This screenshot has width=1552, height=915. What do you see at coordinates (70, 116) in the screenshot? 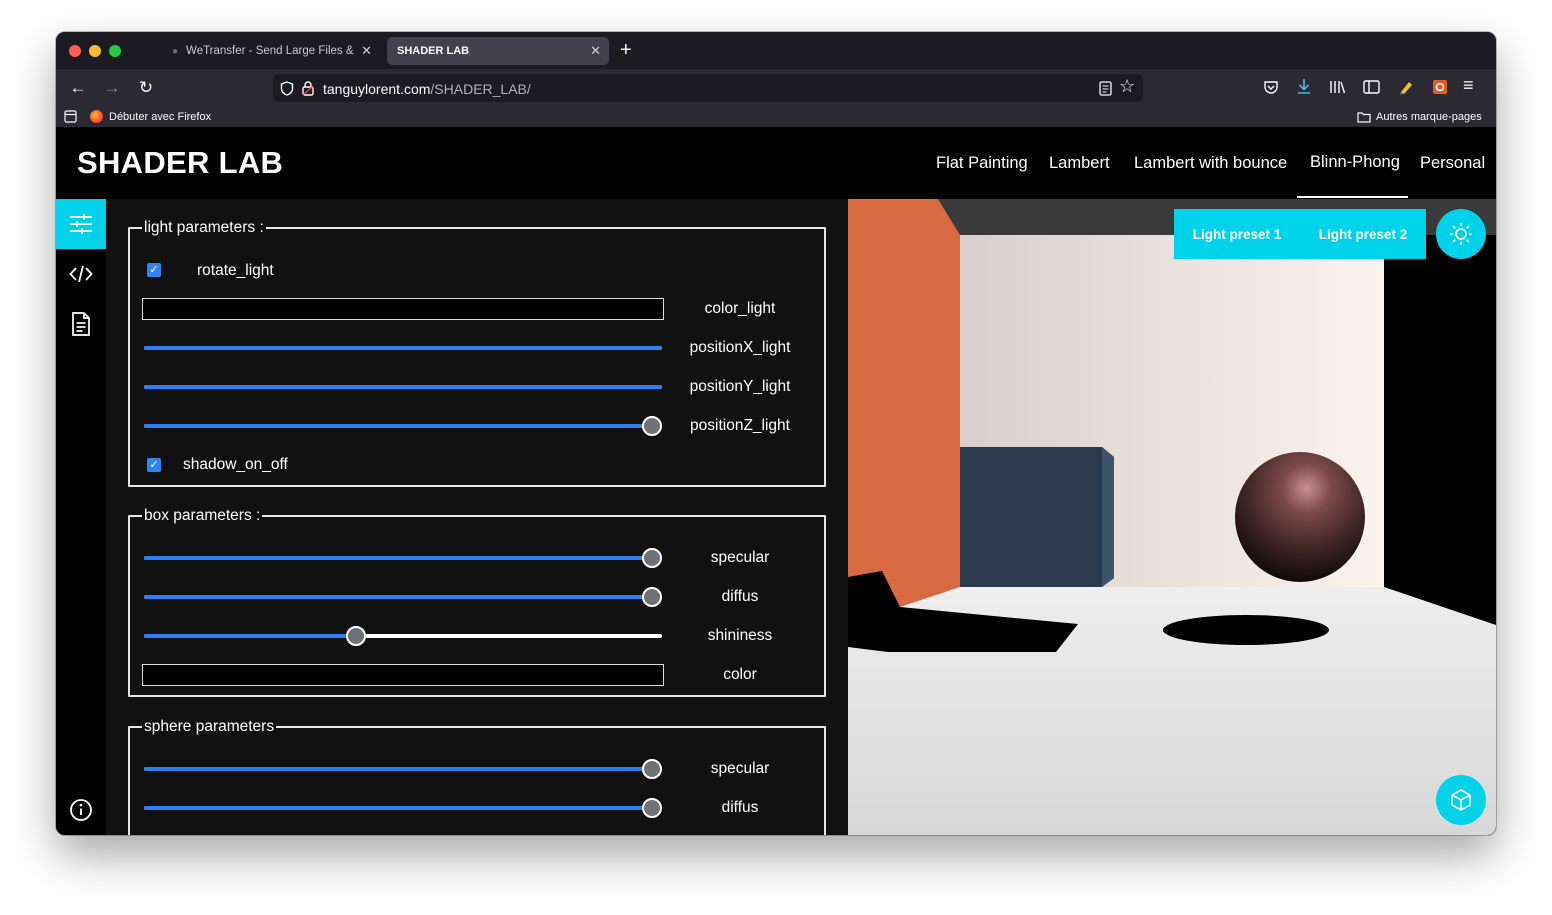
I see `tab-manager-icon` at bounding box center [70, 116].